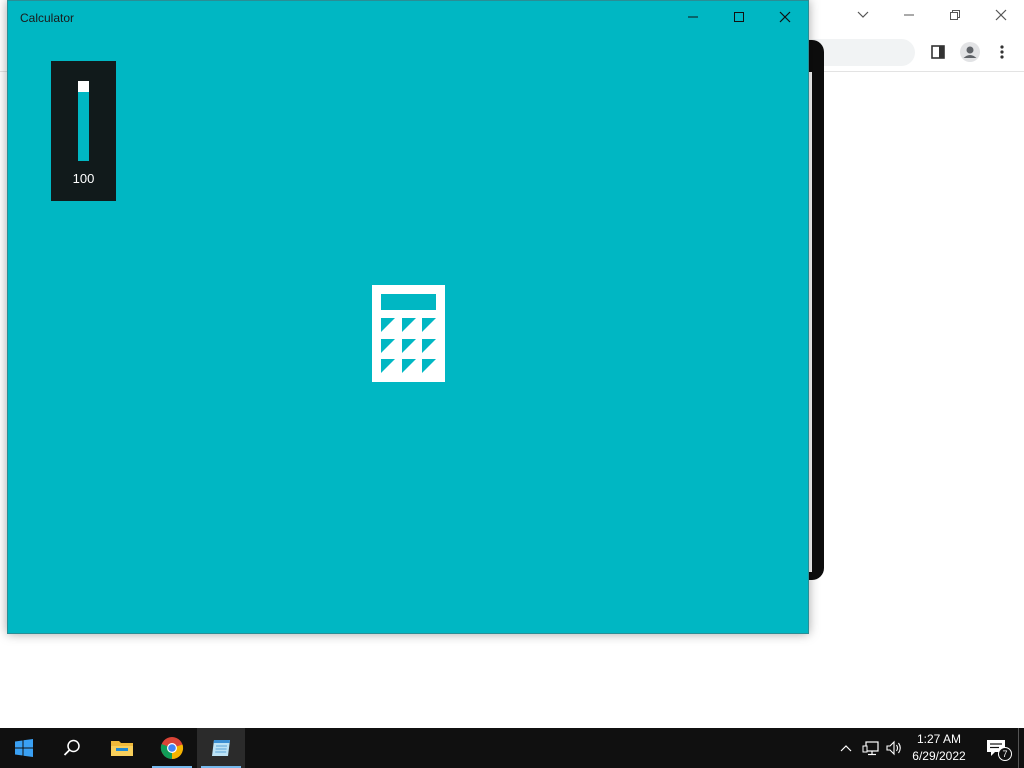 Image resolution: width=1024 pixels, height=768 pixels. What do you see at coordinates (939, 748) in the screenshot?
I see `system-clock: 1:27 AM 6/29/2022` at bounding box center [939, 748].